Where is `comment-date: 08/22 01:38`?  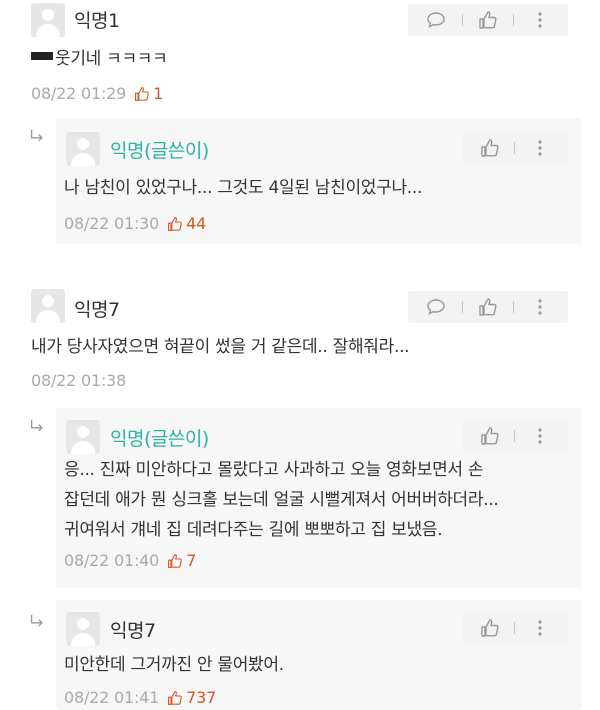
comment-date: 08/22 01:38 is located at coordinates (79, 380).